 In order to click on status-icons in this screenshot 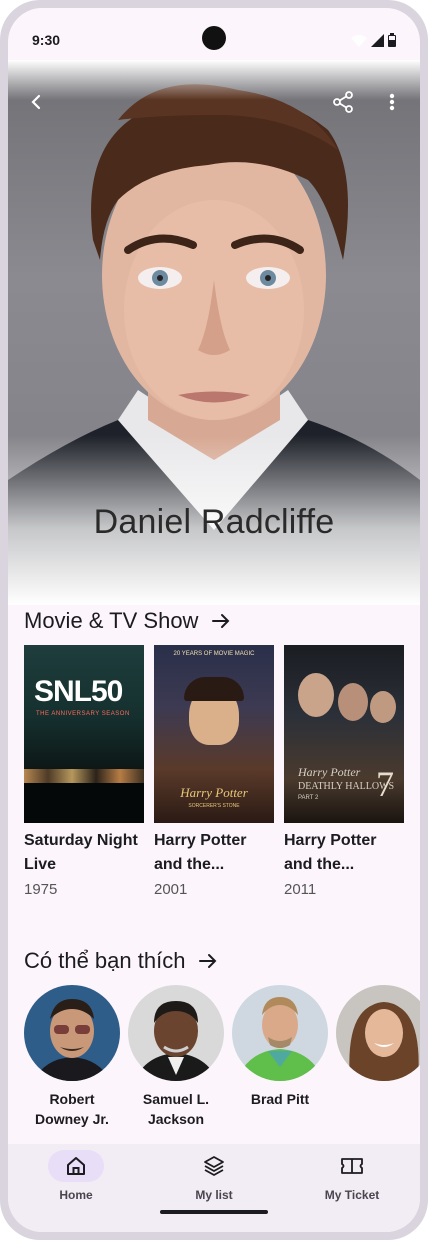, I will do `click(373, 40)`.